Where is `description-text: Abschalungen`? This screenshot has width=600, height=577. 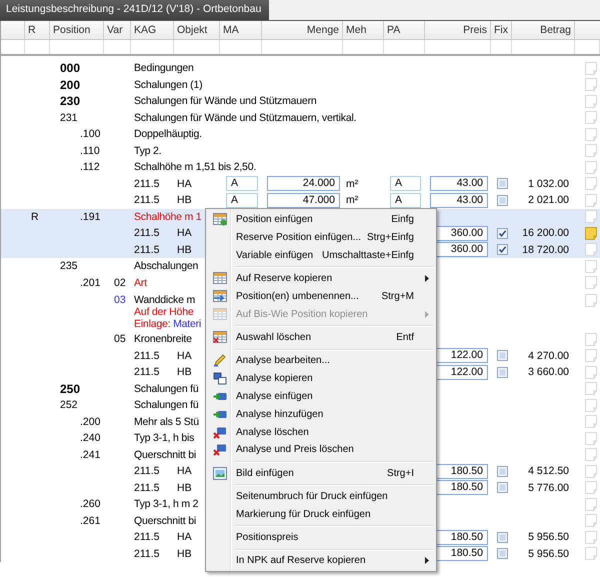
description-text: Abschalungen is located at coordinates (166, 266).